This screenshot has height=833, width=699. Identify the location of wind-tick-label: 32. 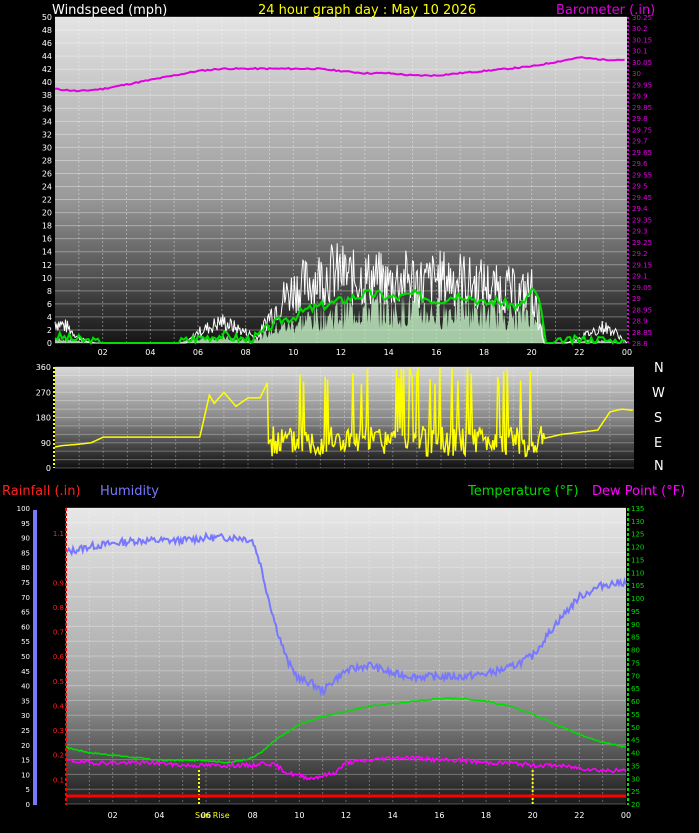
(47, 134).